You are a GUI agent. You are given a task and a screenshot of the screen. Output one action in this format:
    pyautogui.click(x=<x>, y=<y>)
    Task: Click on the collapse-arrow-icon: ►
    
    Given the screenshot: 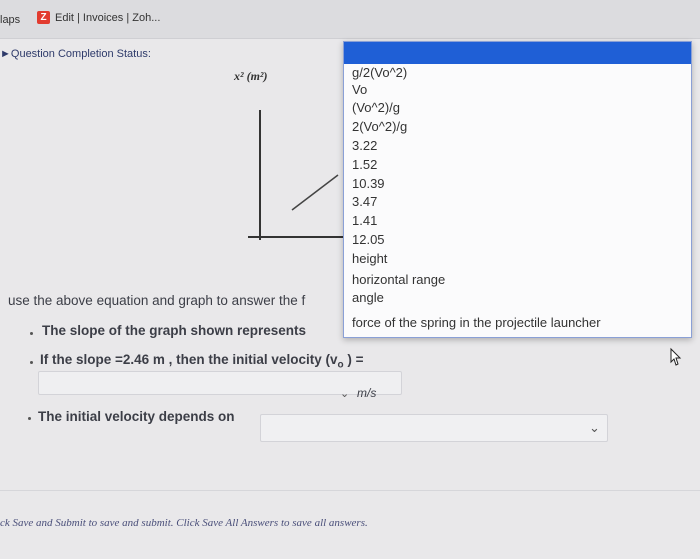 What is the action you would take?
    pyautogui.click(x=5, y=54)
    